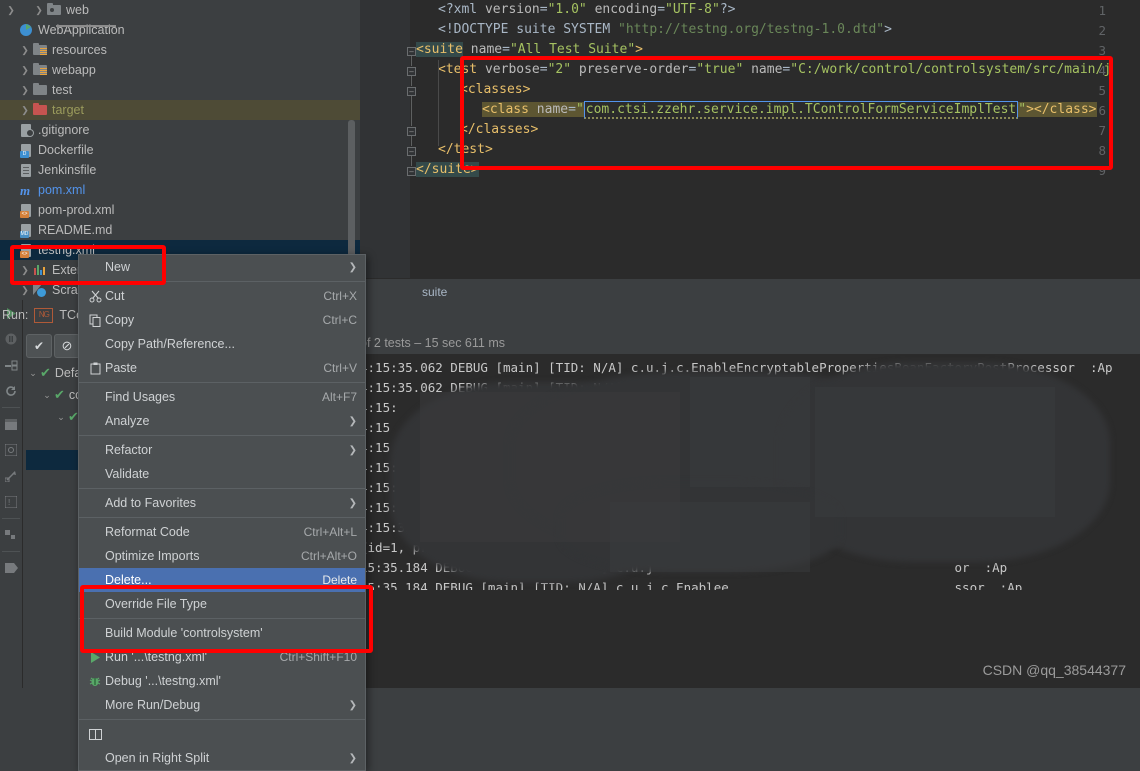 The width and height of the screenshot is (1140, 771). What do you see at coordinates (76, 210) in the screenshot?
I see `tree-item-label: pom-prod.xml` at bounding box center [76, 210].